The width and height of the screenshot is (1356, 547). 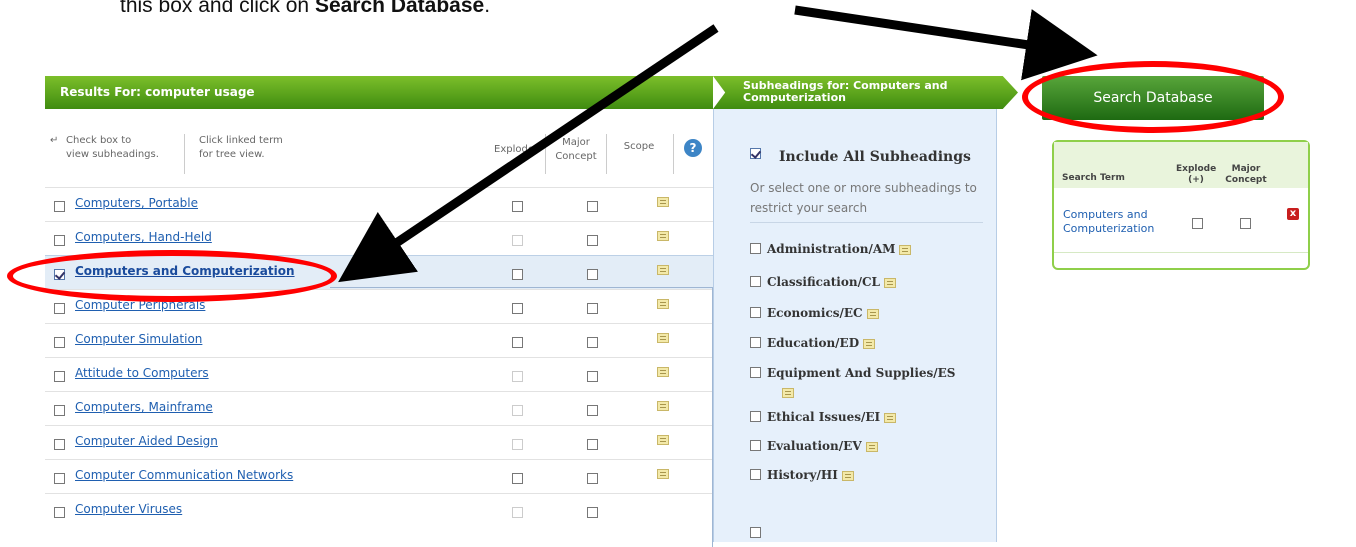 What do you see at coordinates (788, 393) in the screenshot?
I see `scope-note-icon` at bounding box center [788, 393].